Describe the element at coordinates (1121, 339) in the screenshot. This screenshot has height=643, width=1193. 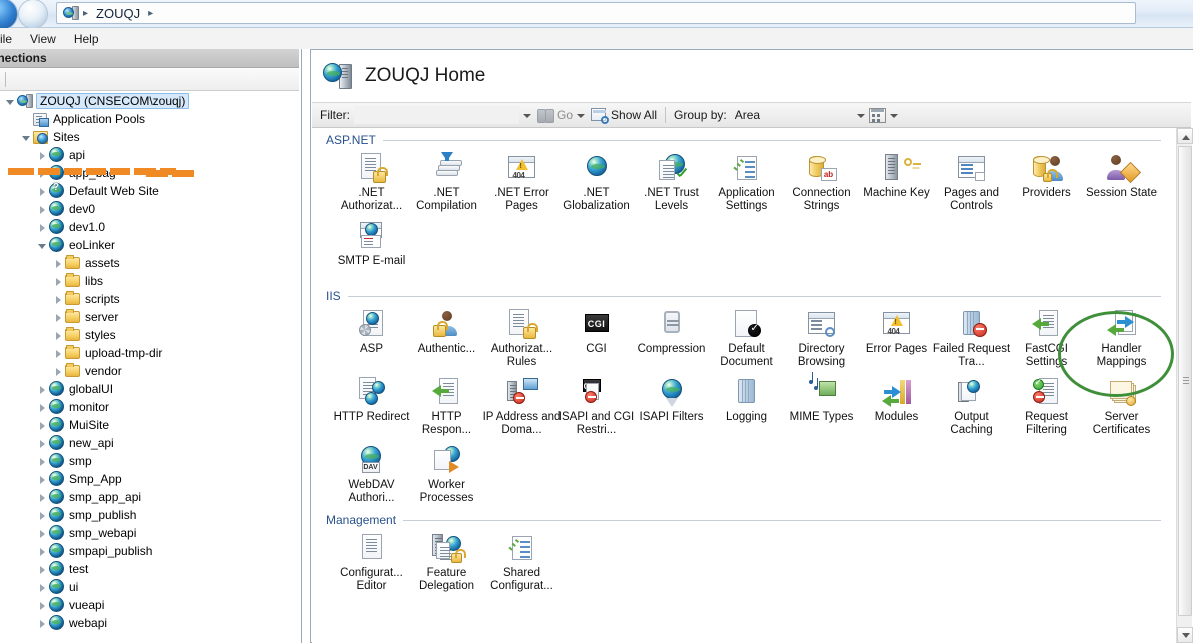
I see `feature-tile: Handler Mappings` at that location.